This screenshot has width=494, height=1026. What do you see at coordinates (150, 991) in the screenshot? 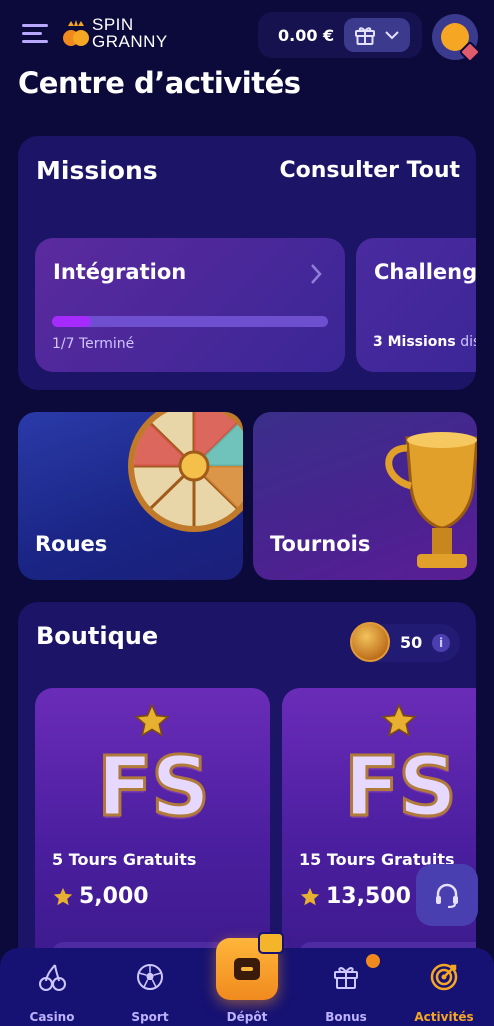
I see `nav-sport: Sport` at bounding box center [150, 991].